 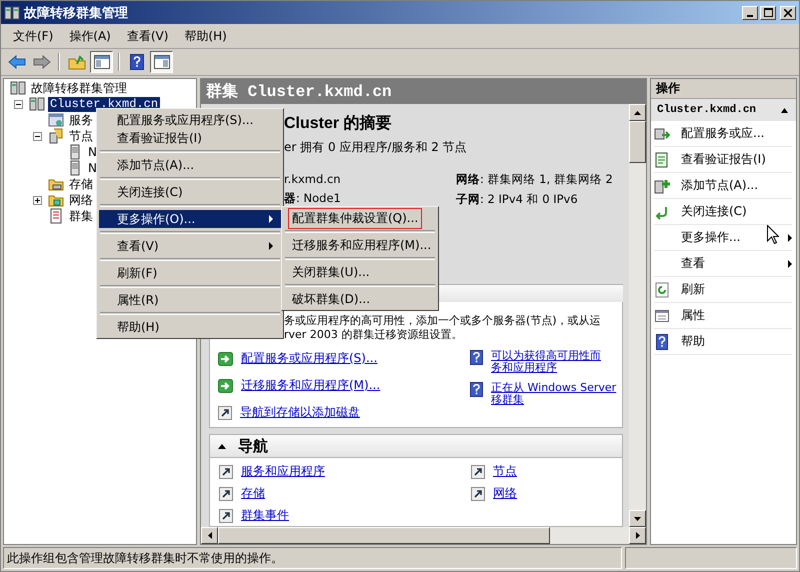 I want to click on summary-detail: 器: Node1, so click(x=313, y=198).